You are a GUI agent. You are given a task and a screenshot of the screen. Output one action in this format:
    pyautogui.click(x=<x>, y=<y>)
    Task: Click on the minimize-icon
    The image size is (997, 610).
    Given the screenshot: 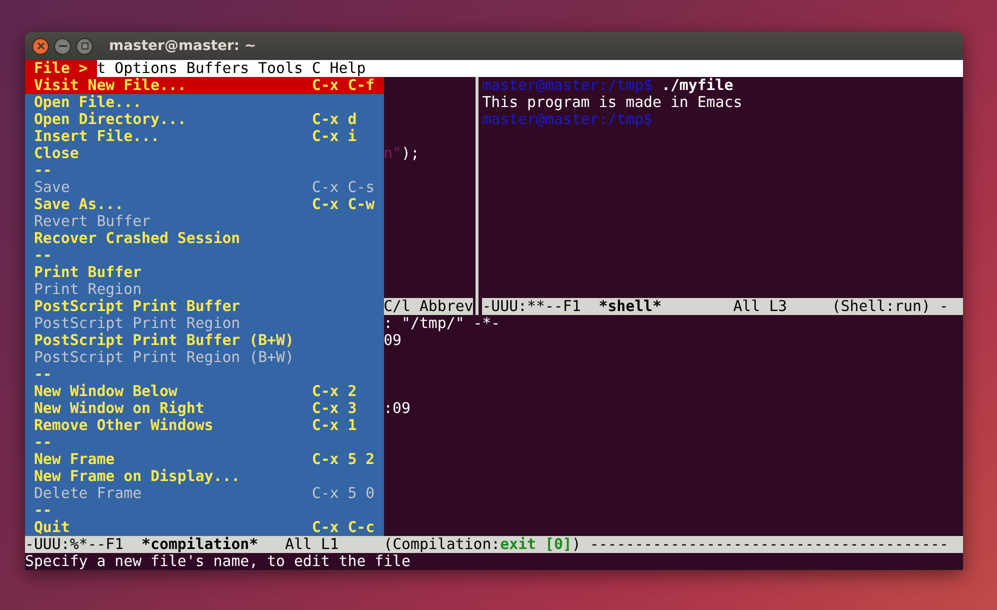 What is the action you would take?
    pyautogui.click(x=62, y=46)
    